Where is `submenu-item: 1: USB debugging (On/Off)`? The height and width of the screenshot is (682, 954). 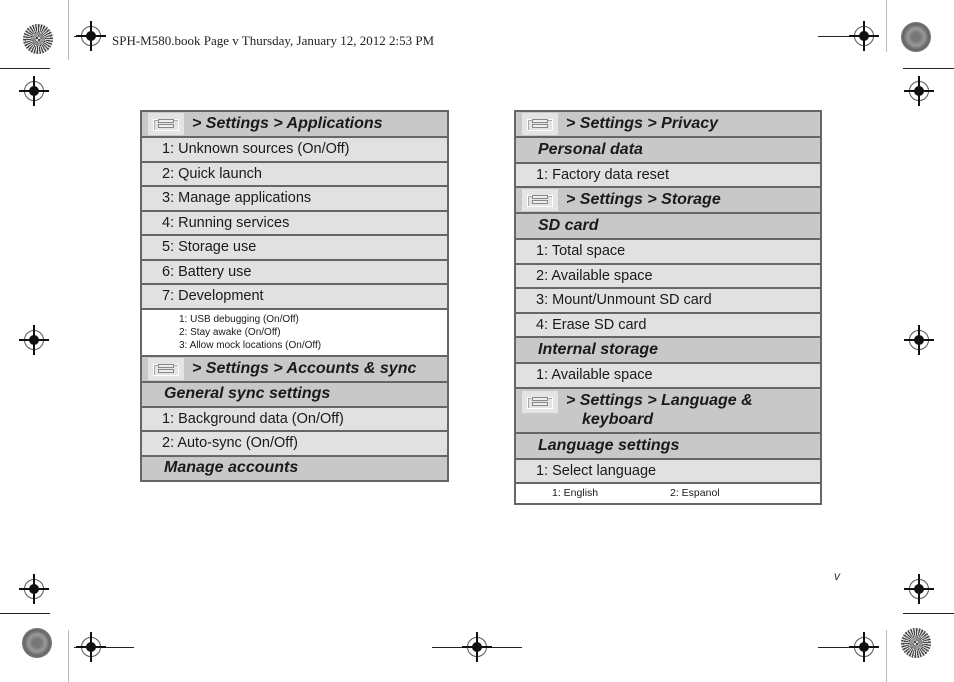
submenu-item: 1: USB debugging (On/Off) is located at coordinates (239, 319).